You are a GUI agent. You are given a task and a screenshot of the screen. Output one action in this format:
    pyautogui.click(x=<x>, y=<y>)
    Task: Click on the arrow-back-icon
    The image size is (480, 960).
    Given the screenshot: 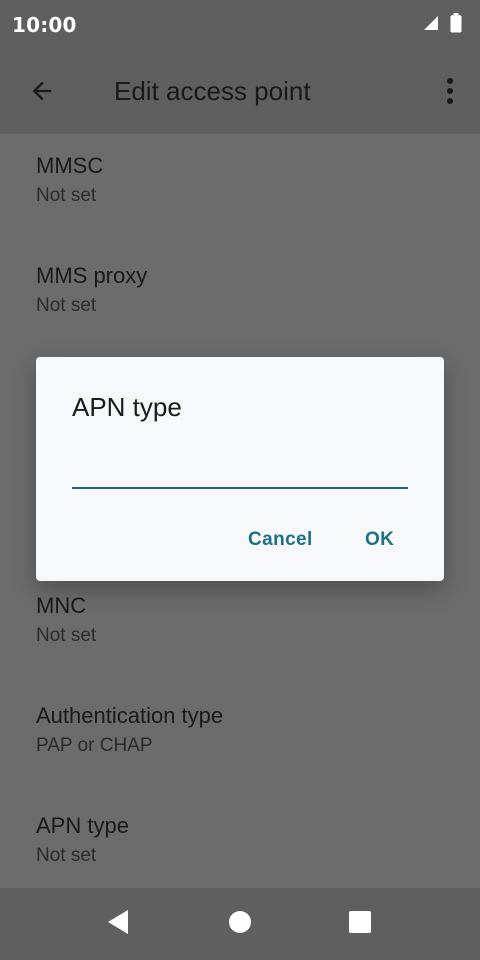 What is the action you would take?
    pyautogui.click(x=42, y=93)
    